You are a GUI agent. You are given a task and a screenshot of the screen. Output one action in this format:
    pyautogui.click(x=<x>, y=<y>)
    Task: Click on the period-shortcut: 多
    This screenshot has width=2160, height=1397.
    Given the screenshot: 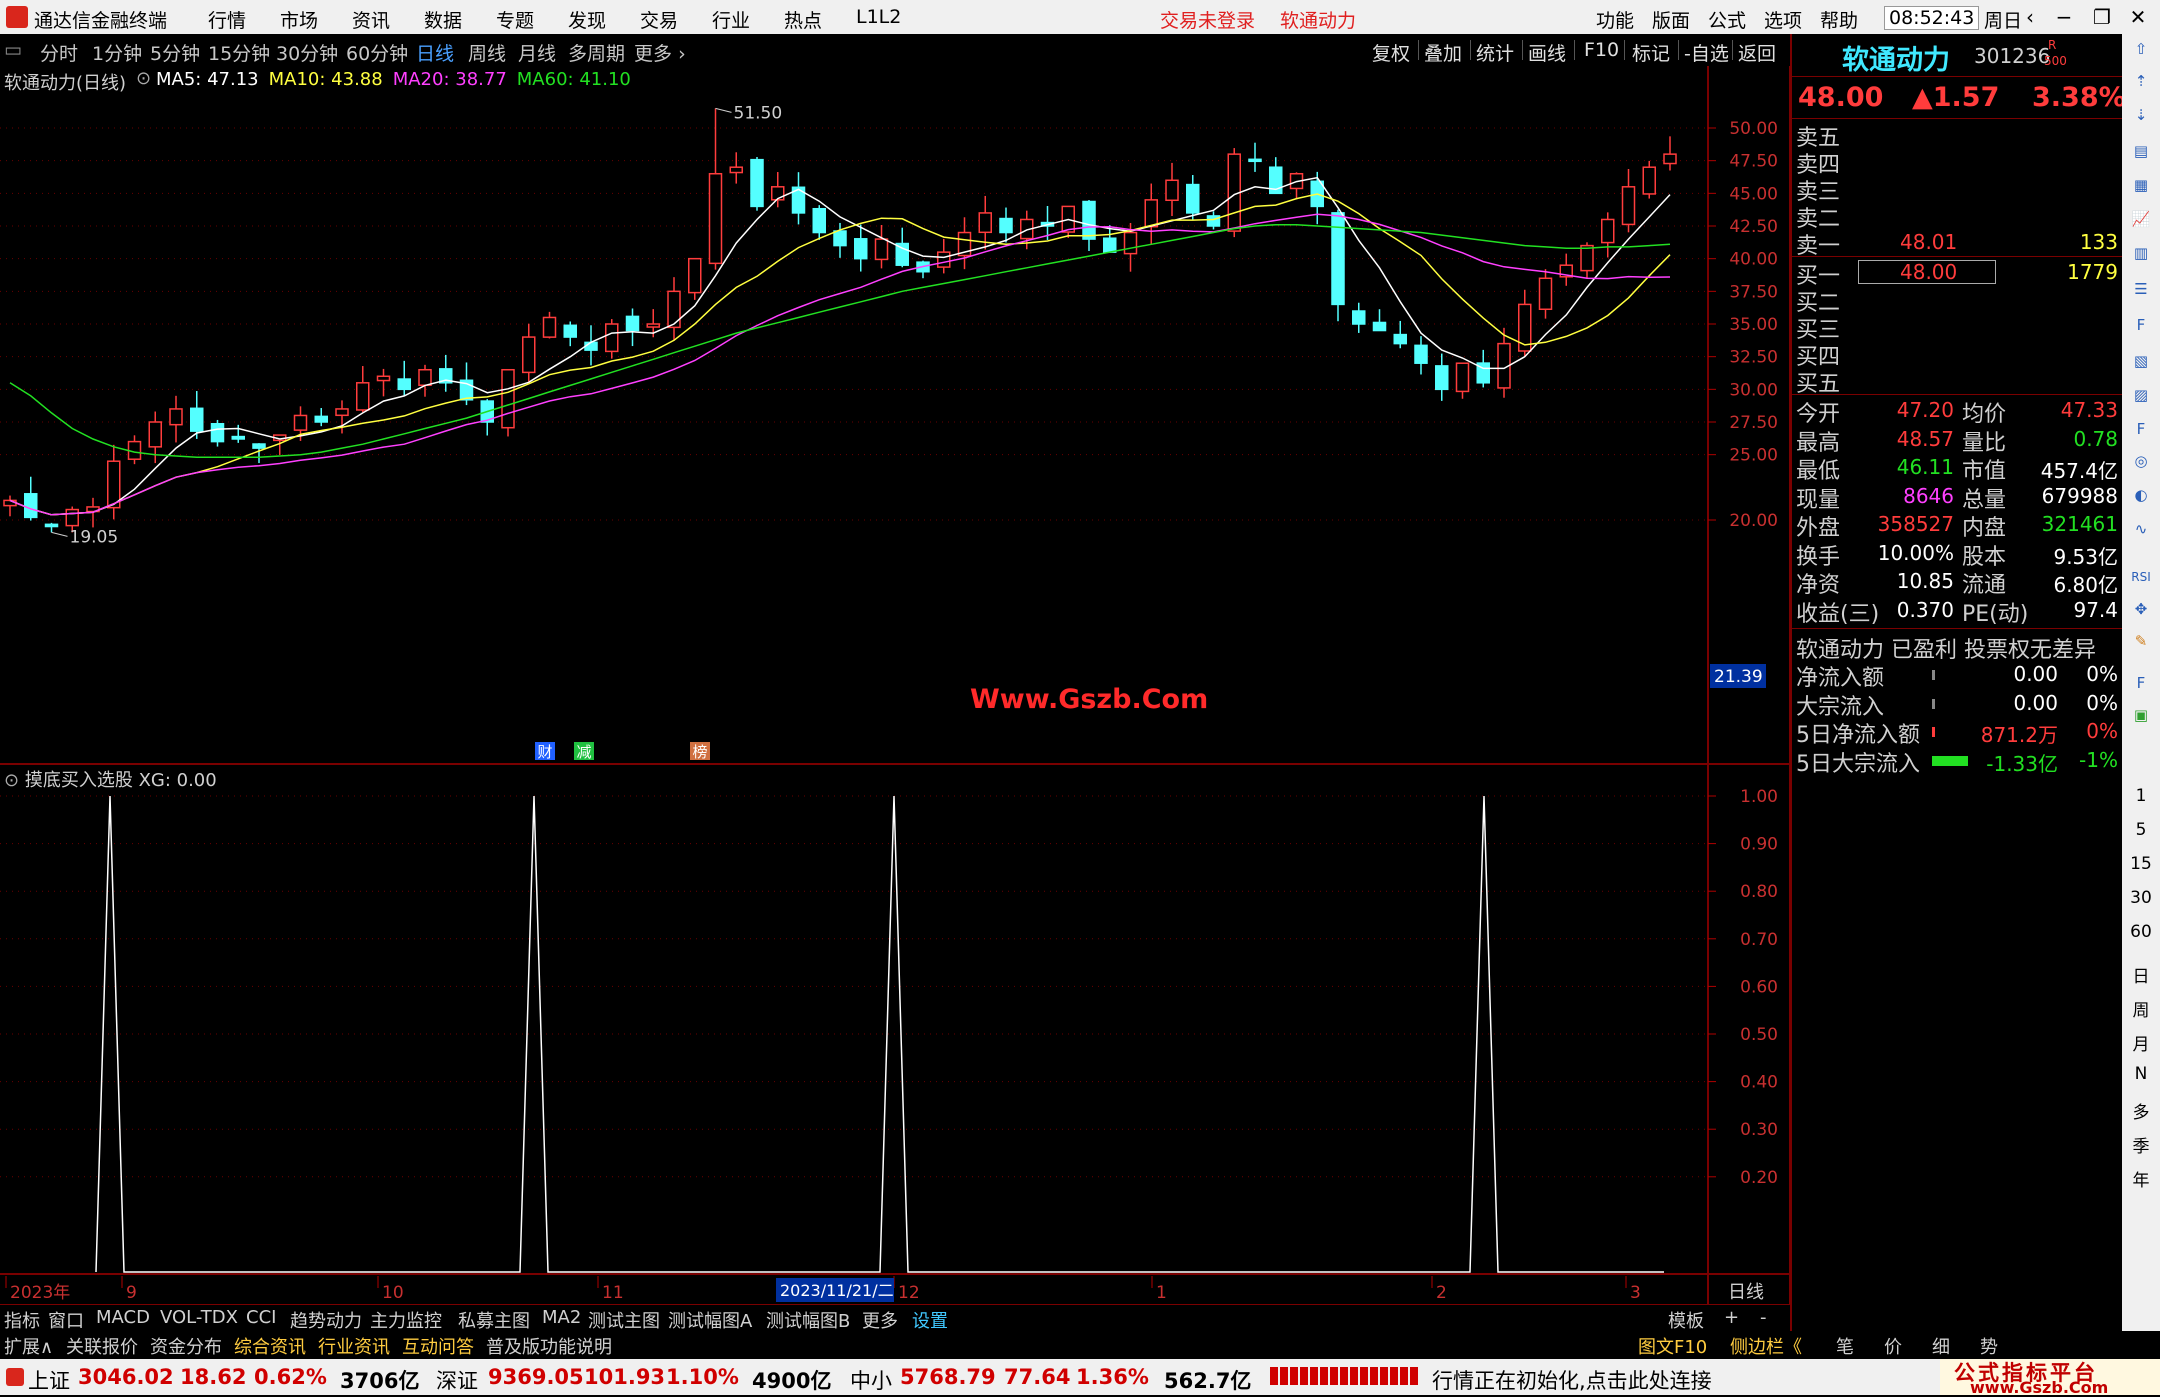 What is the action you would take?
    pyautogui.click(x=2141, y=1110)
    